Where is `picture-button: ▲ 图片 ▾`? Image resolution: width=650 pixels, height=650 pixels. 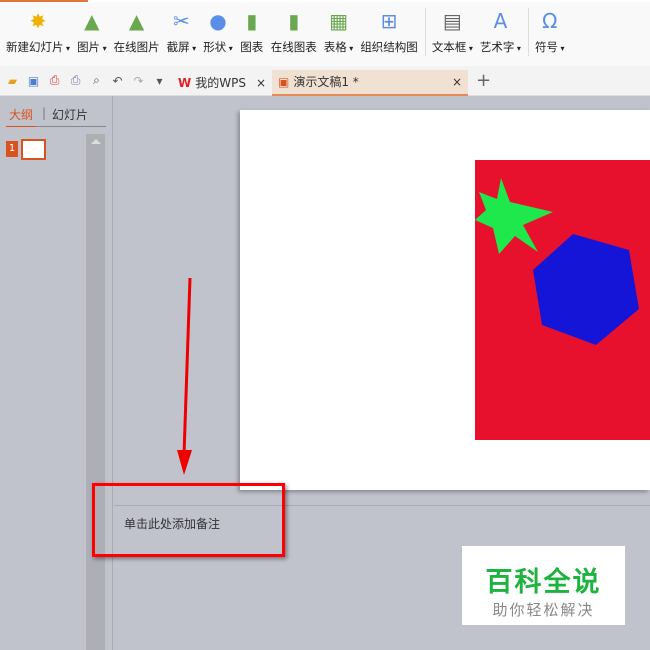 picture-button: ▲ 图片 ▾ is located at coordinates (92, 28).